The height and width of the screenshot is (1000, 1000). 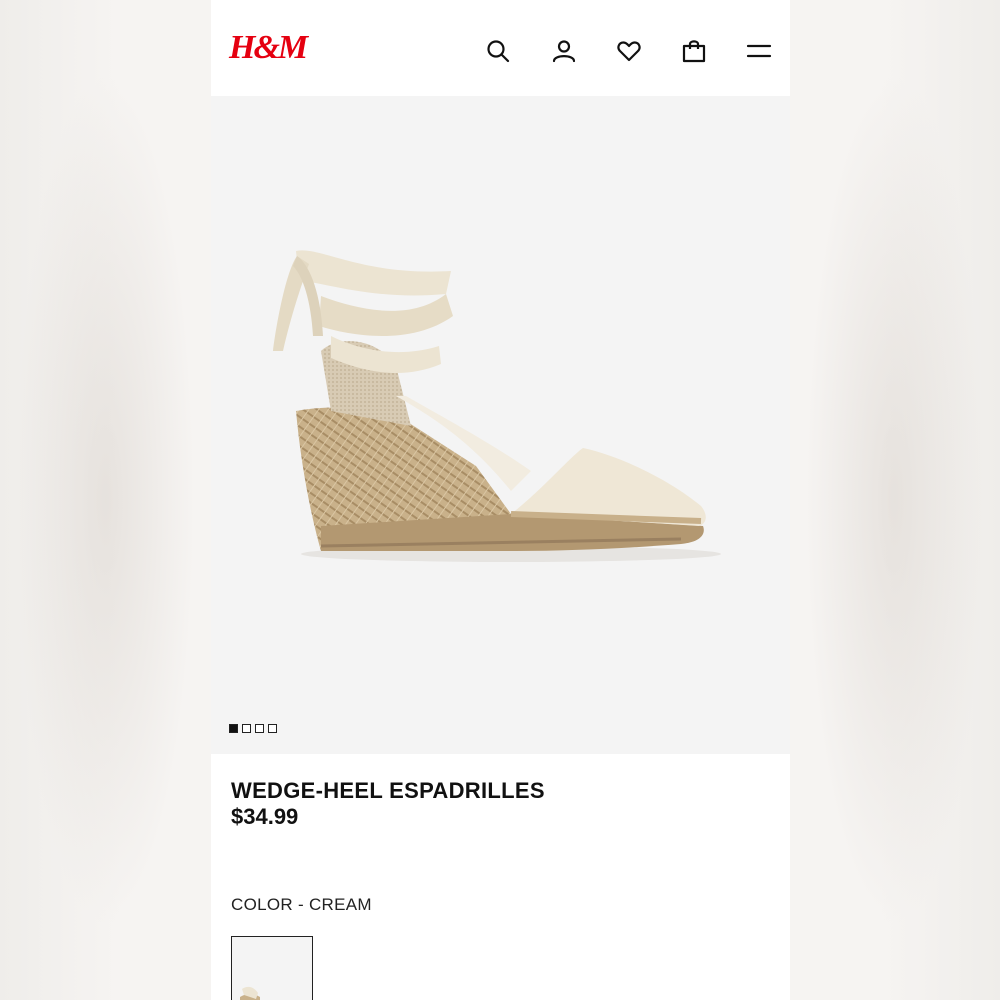 I want to click on product-price: $34.99, so click(x=265, y=816).